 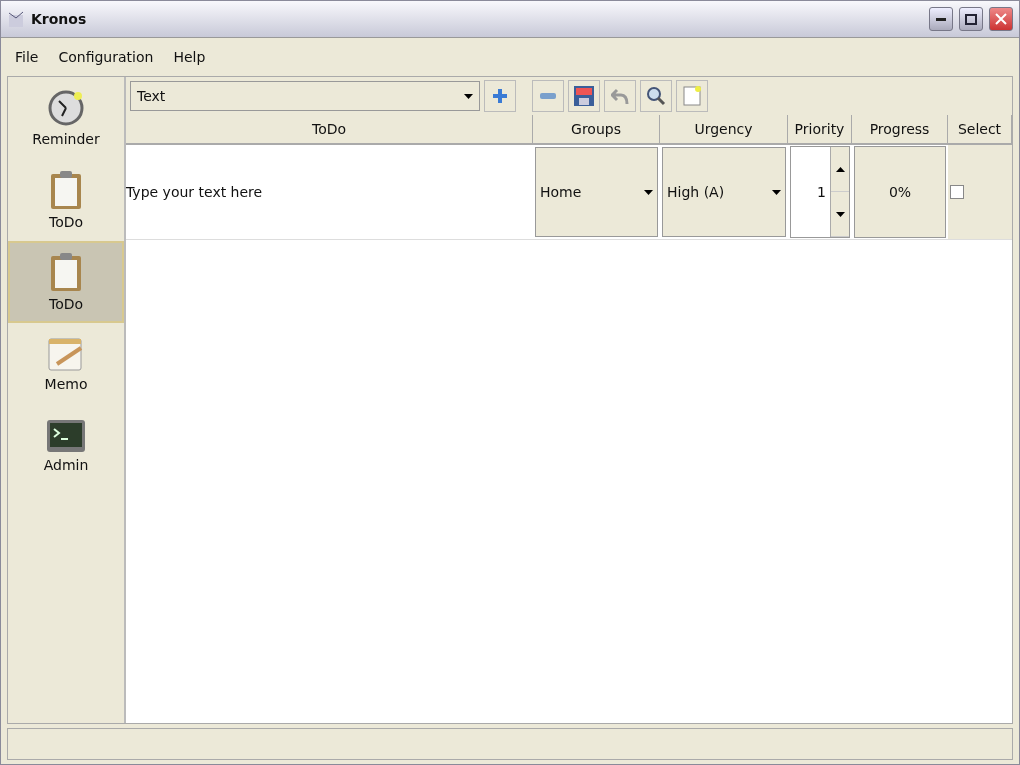 I want to click on column-header: Groups, so click(x=596, y=130).